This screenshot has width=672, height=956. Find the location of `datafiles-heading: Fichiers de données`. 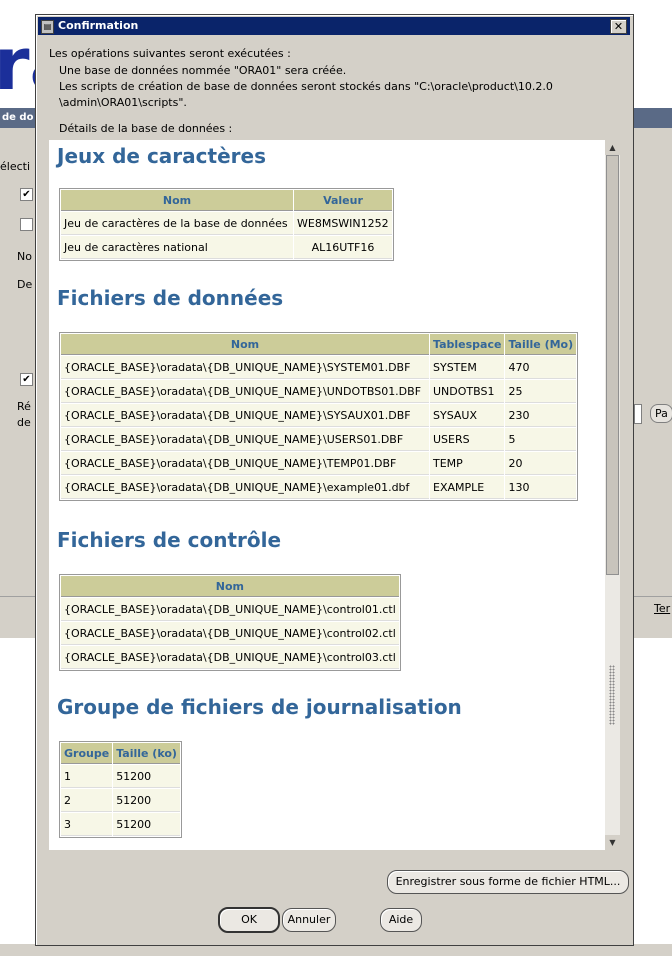

datafiles-heading: Fichiers de données is located at coordinates (170, 298).